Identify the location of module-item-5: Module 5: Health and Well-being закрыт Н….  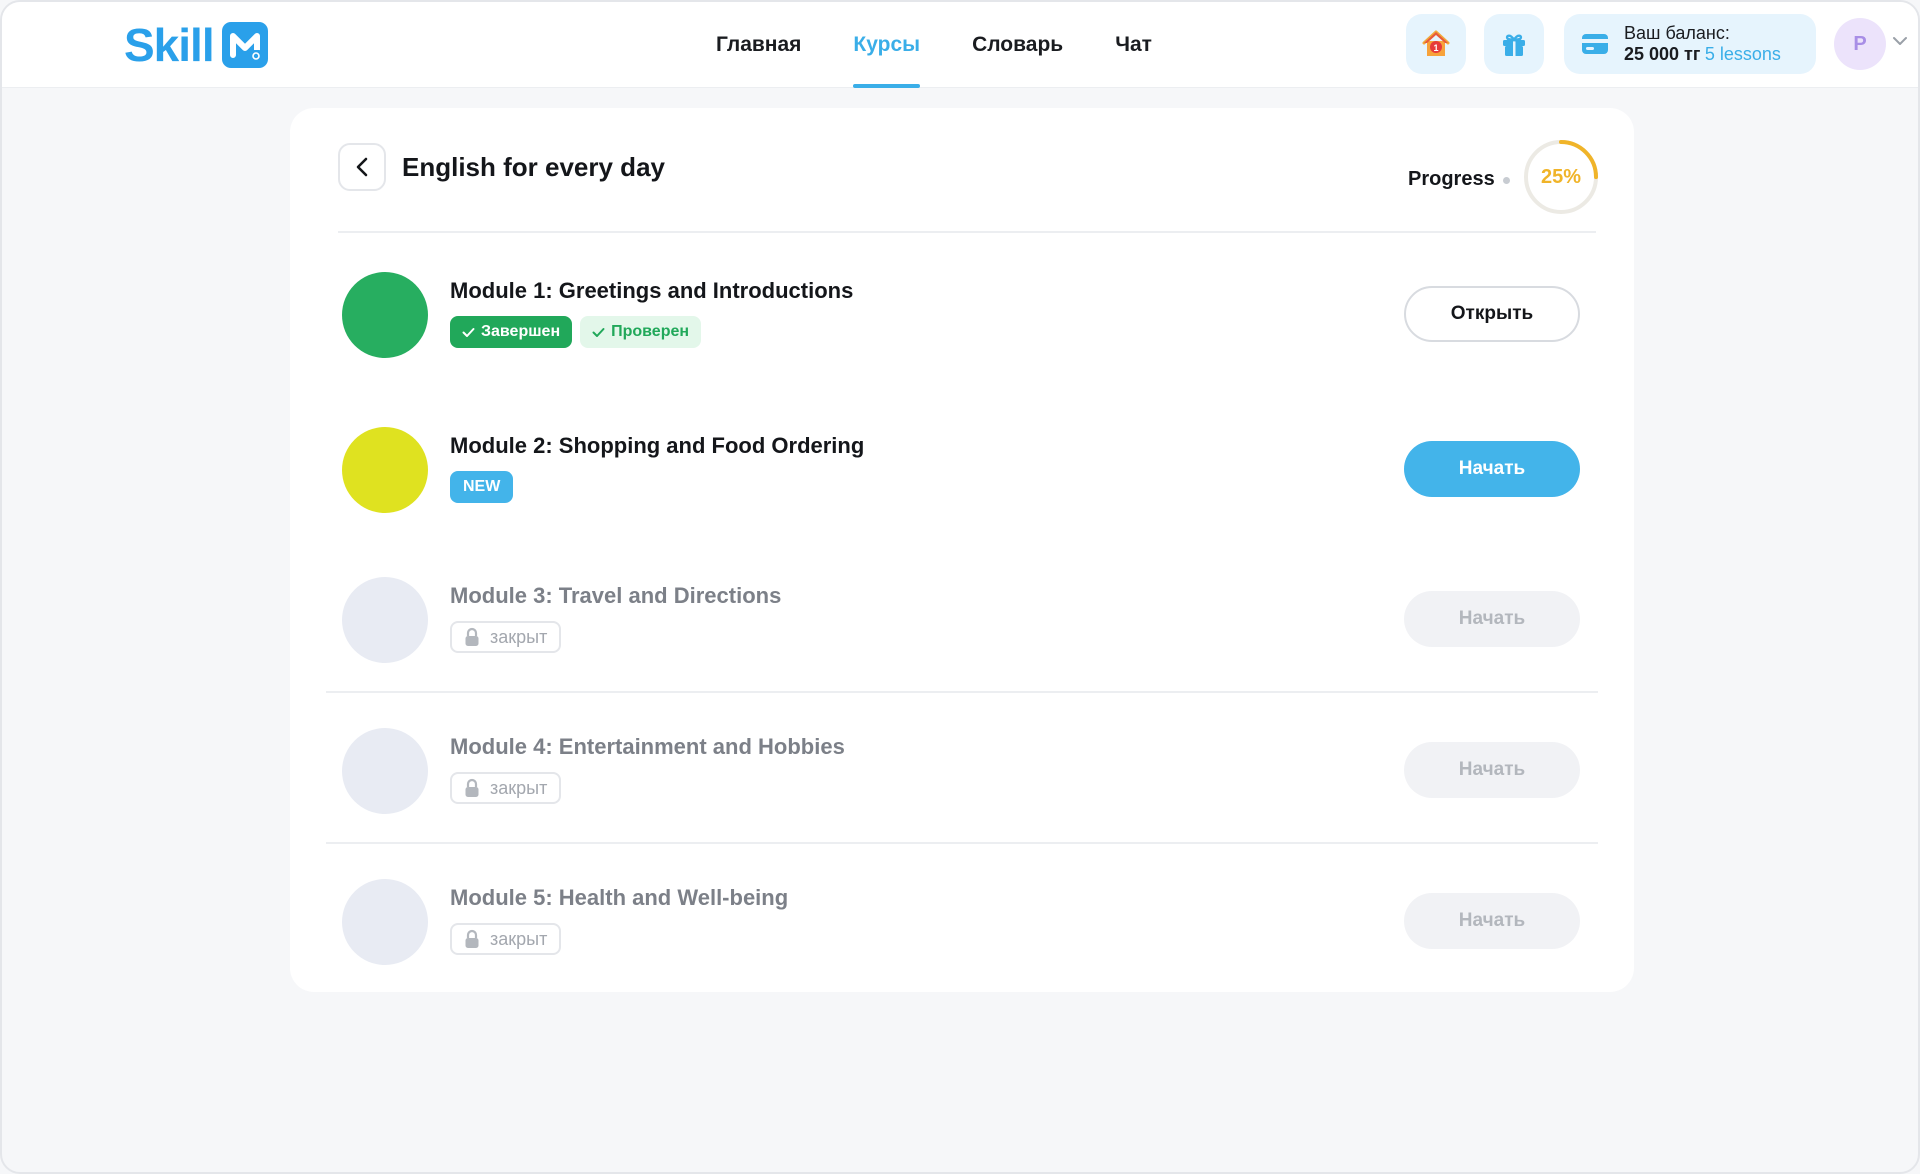
(962, 921).